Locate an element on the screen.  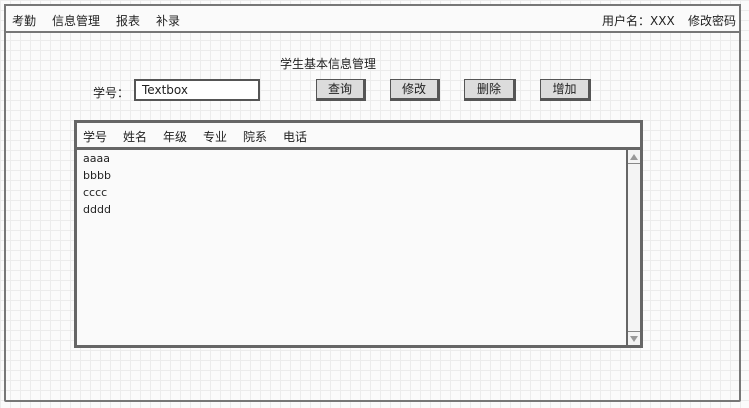
delete-button: 删除 is located at coordinates (490, 90).